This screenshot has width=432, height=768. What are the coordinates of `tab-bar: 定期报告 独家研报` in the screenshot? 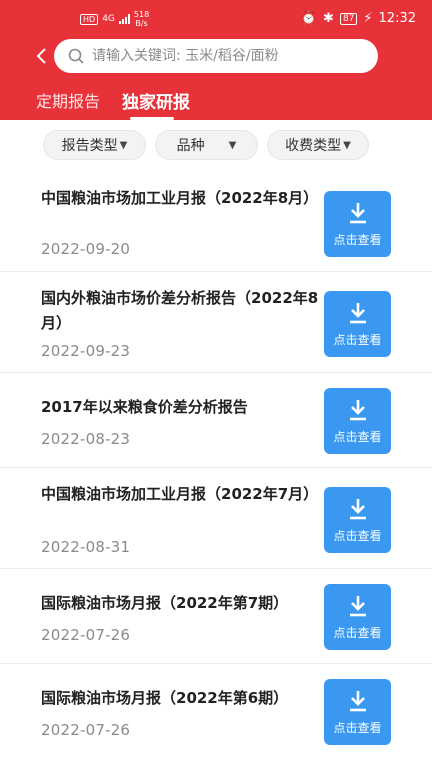 It's located at (216, 104).